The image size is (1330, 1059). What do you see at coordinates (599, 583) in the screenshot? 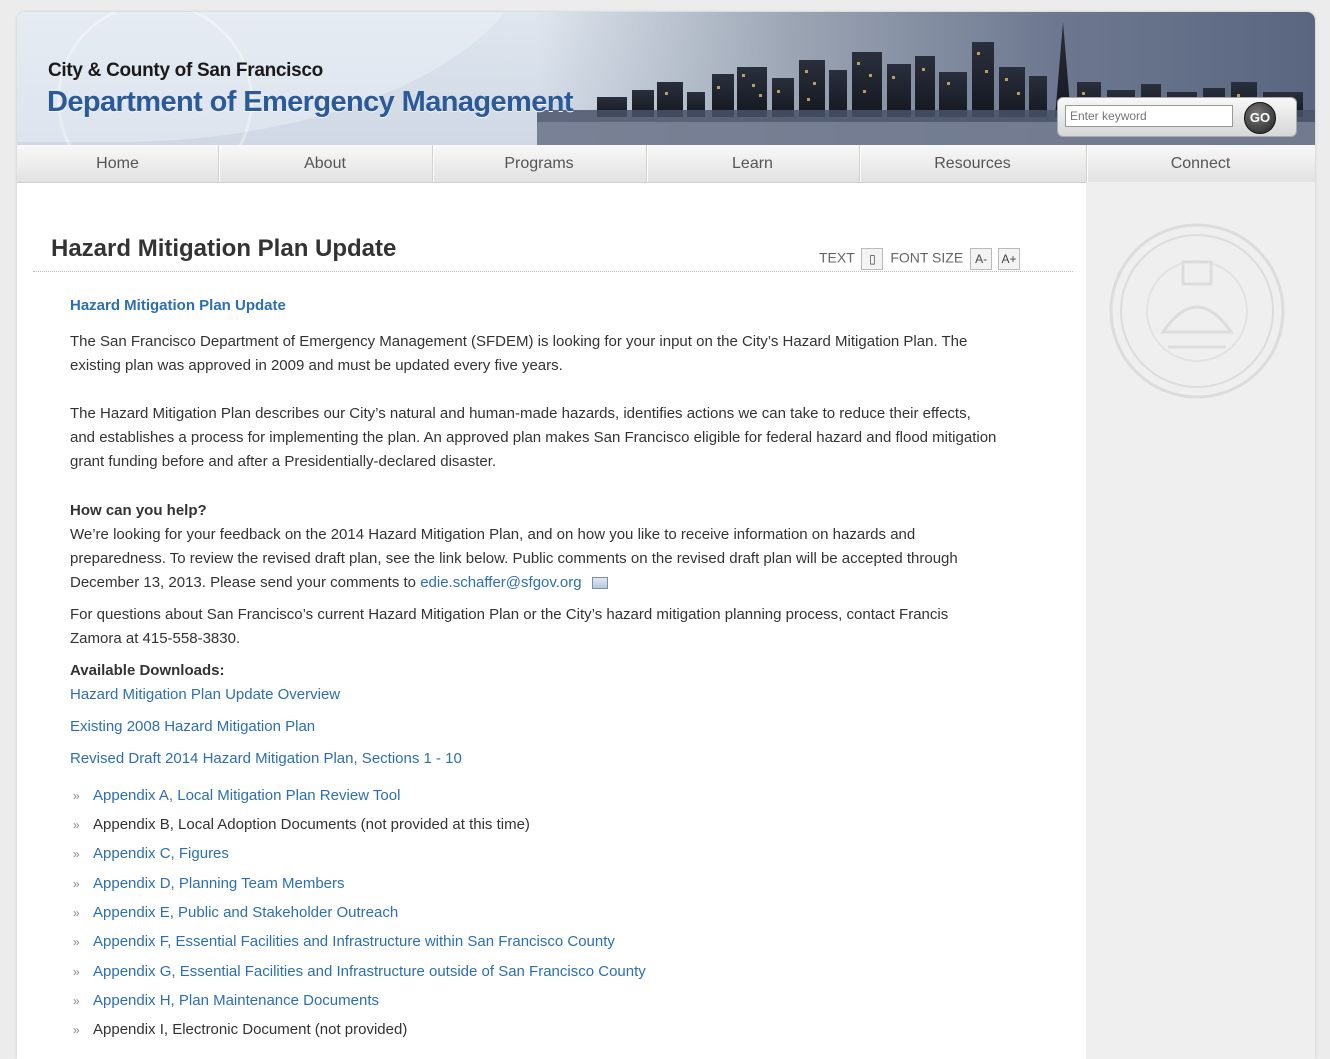
I see `email-icon` at bounding box center [599, 583].